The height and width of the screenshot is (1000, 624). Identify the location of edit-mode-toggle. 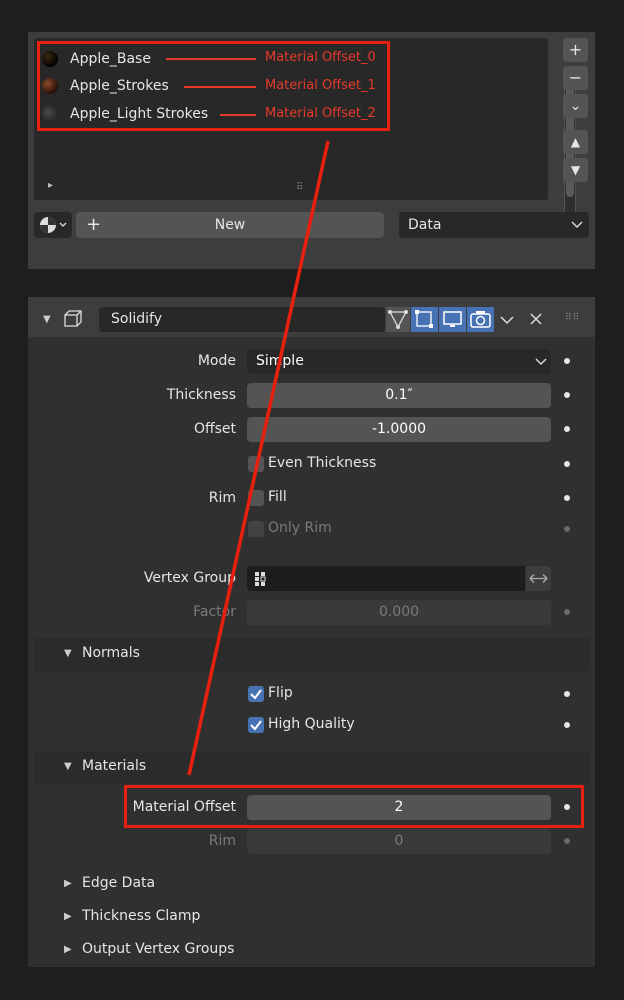
(424, 319).